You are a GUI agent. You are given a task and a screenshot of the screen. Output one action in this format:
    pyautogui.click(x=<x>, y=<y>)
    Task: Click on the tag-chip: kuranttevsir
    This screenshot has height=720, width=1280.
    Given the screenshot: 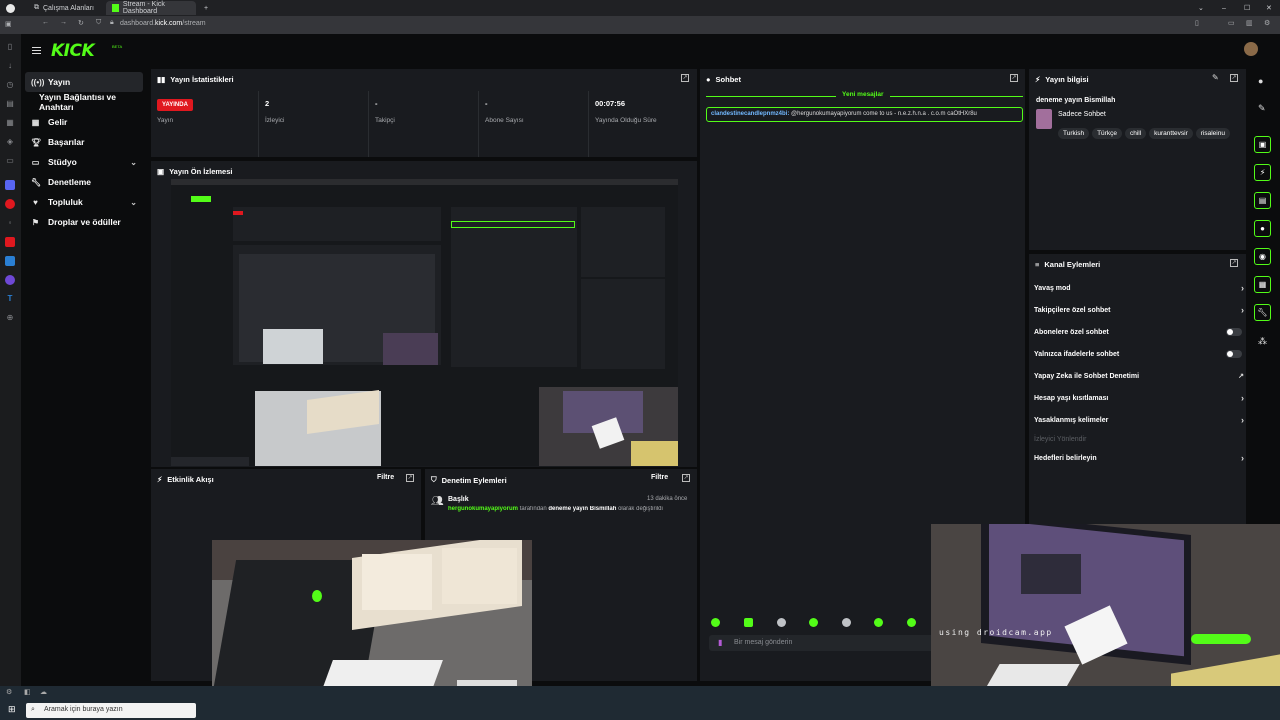 What is the action you would take?
    pyautogui.click(x=1171, y=133)
    